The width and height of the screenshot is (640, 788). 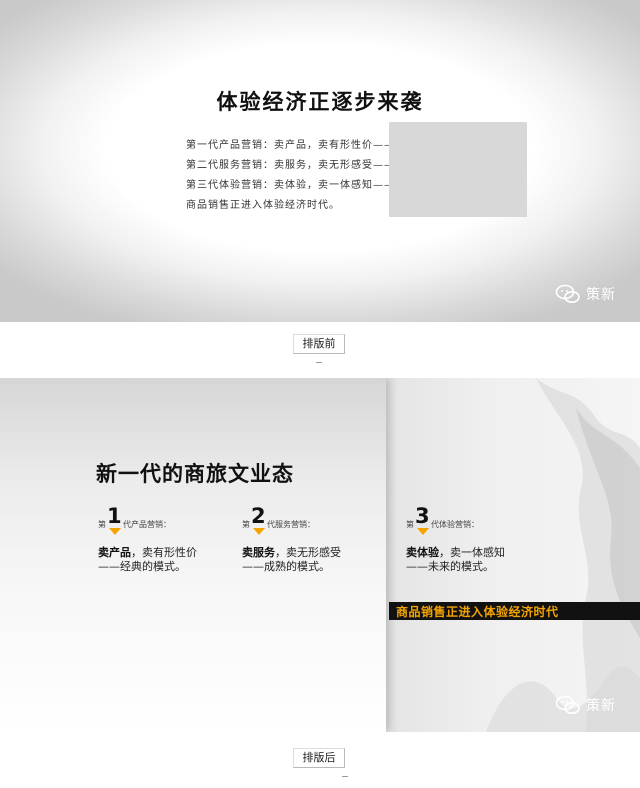 I want to click on generation-1-description: 卖产品，卖有形性价 ——经典的模式。, so click(x=147, y=560).